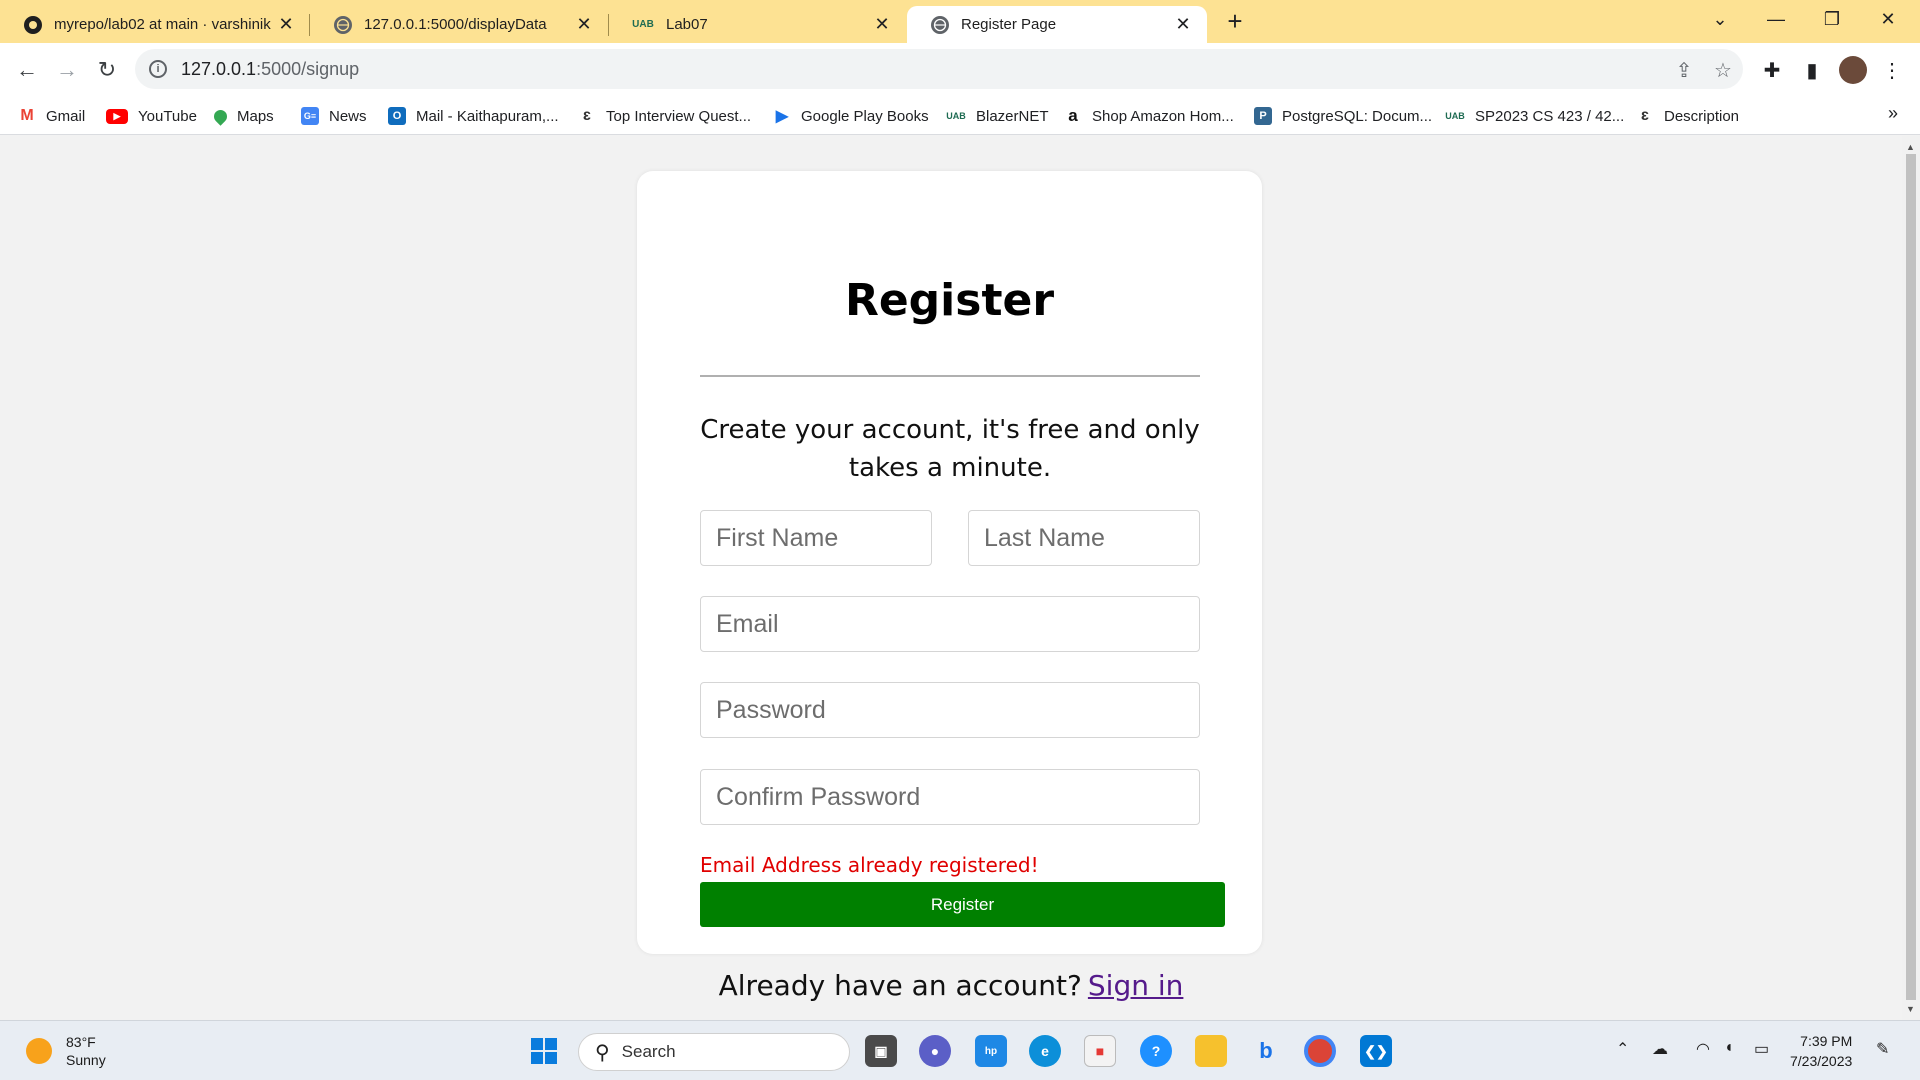 Image resolution: width=1920 pixels, height=1080 pixels. What do you see at coordinates (158, 69) in the screenshot?
I see `site-info-icon: i` at bounding box center [158, 69].